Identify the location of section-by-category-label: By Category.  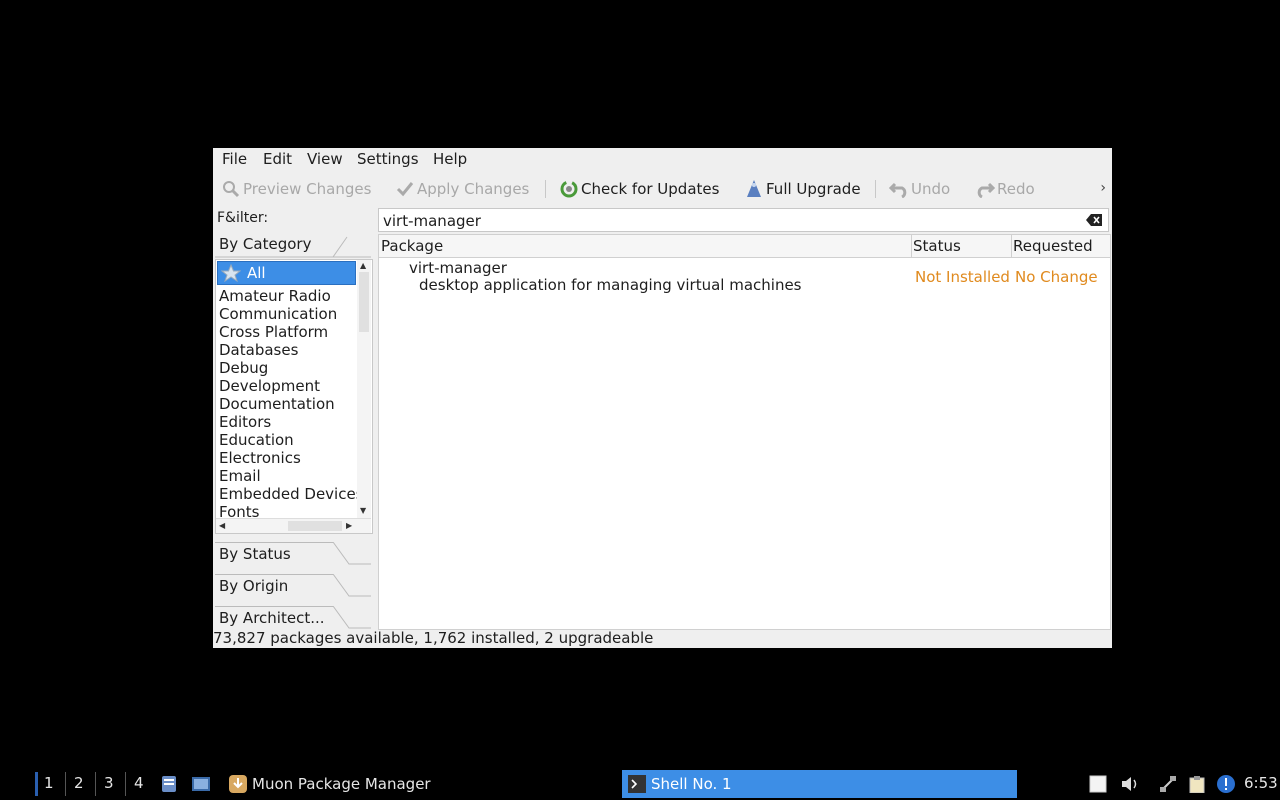
(265, 244).